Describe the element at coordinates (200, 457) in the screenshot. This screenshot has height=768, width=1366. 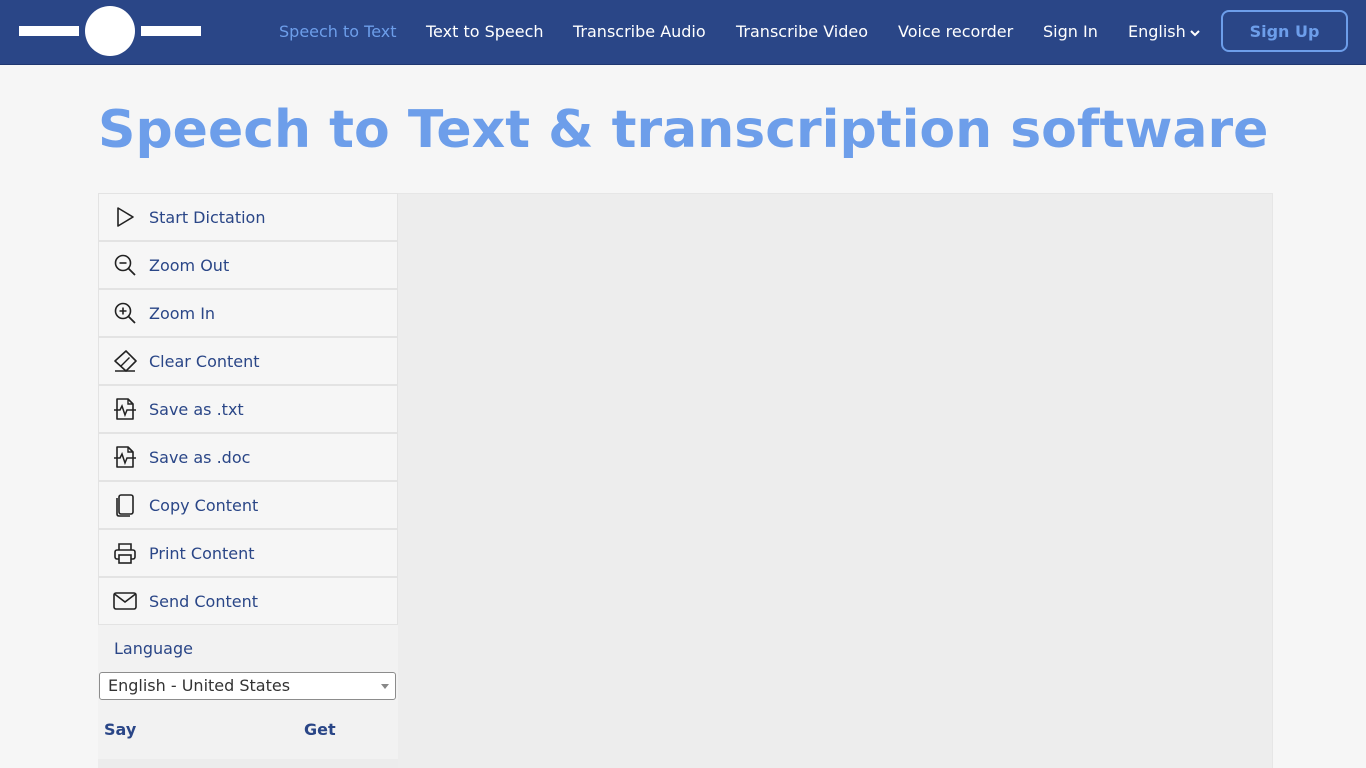
I see `save-doc-label: Save as .doc` at that location.